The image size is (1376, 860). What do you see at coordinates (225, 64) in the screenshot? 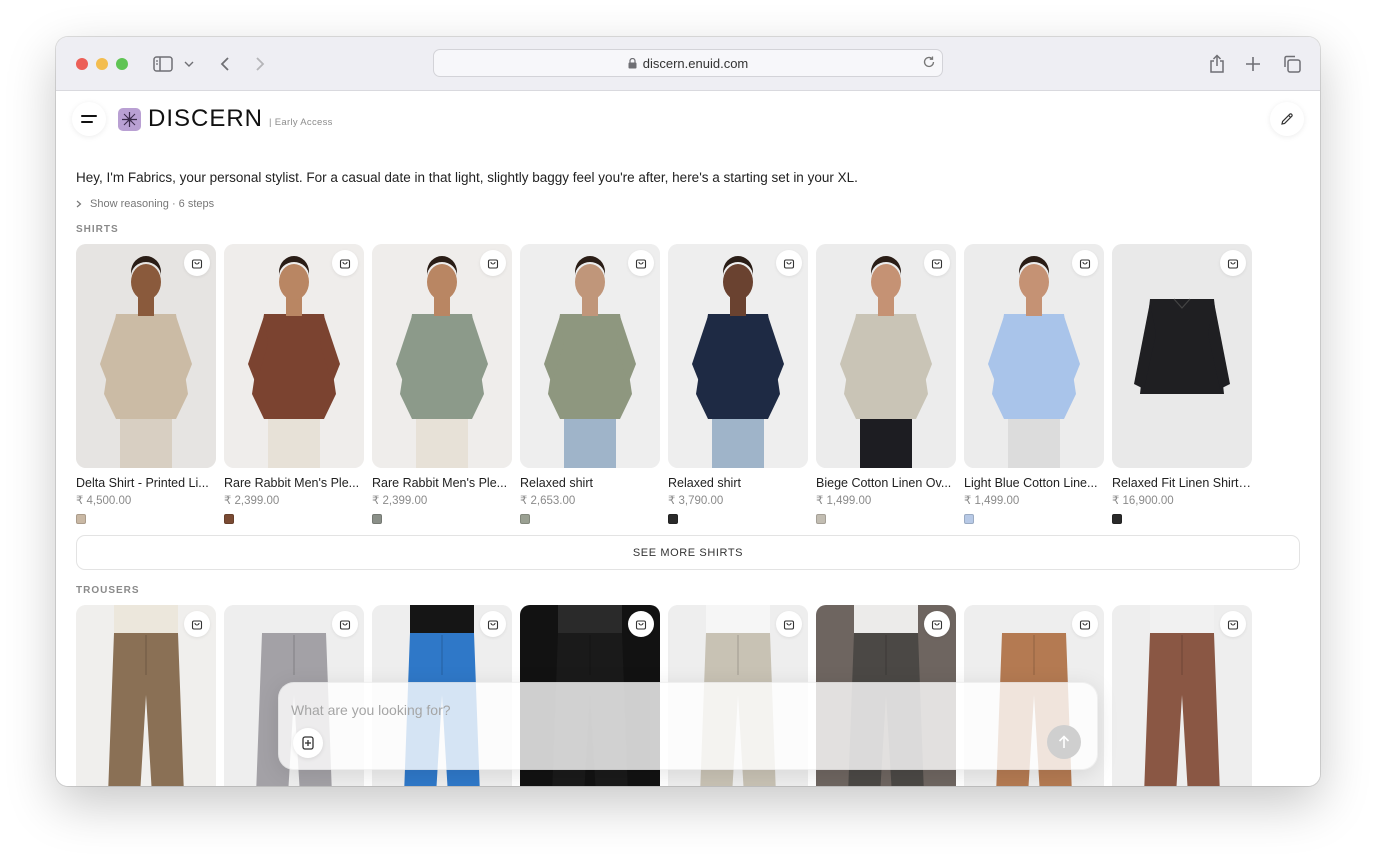
I see `back-arrow-icon` at bounding box center [225, 64].